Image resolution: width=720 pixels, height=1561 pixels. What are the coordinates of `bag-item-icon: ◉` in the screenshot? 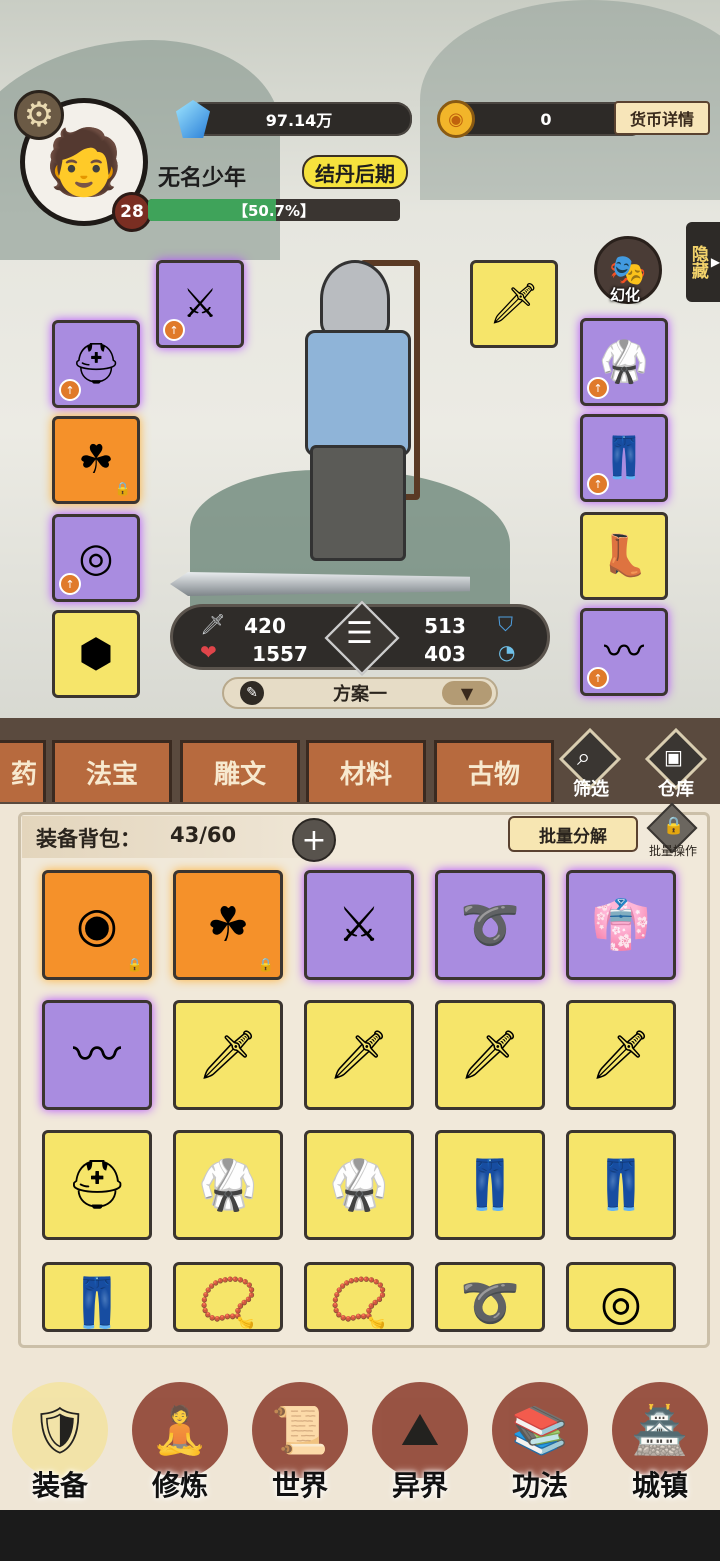 It's located at (97, 925).